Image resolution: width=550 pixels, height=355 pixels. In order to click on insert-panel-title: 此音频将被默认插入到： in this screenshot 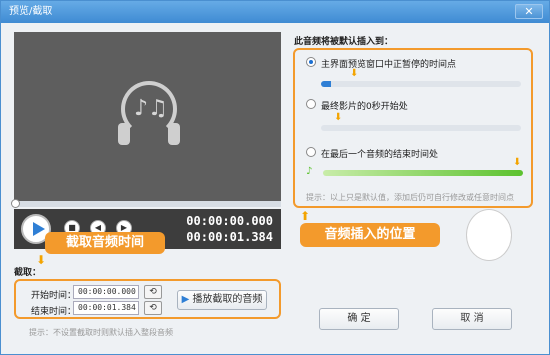, I will do `click(344, 42)`.